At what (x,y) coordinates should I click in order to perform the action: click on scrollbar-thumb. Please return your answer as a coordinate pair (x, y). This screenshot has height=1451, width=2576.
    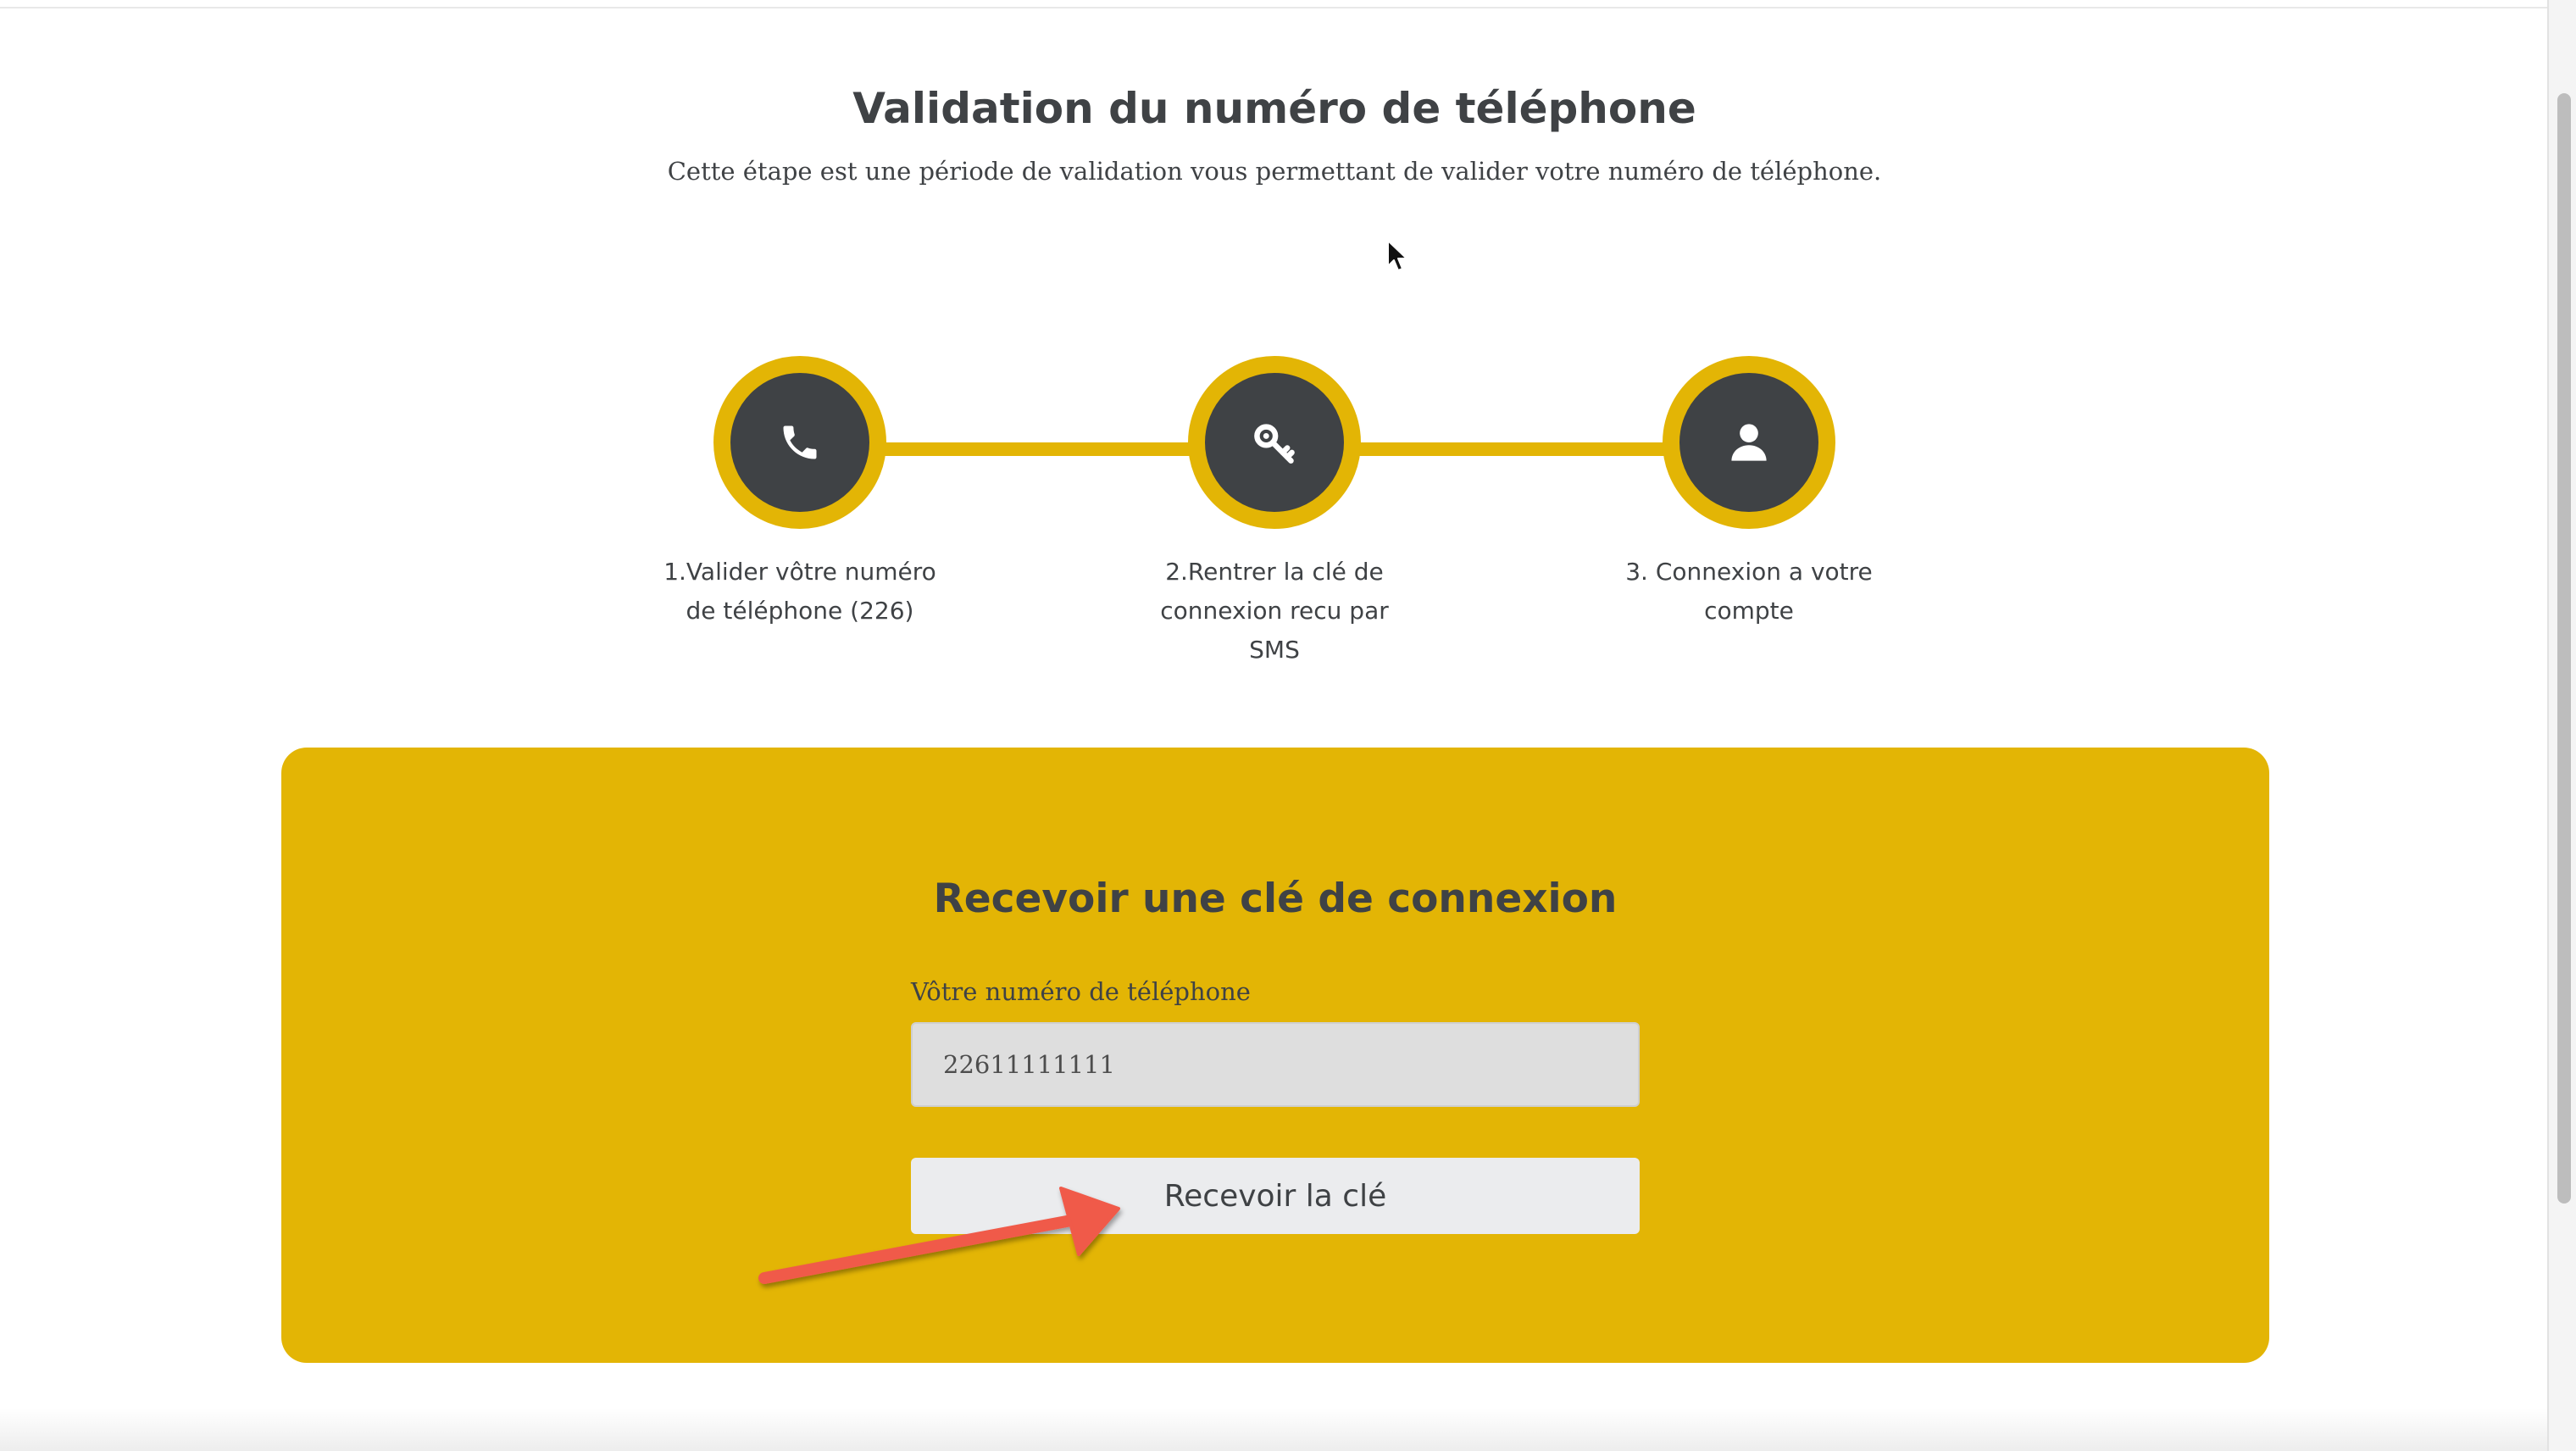
    Looking at the image, I should click on (2564, 648).